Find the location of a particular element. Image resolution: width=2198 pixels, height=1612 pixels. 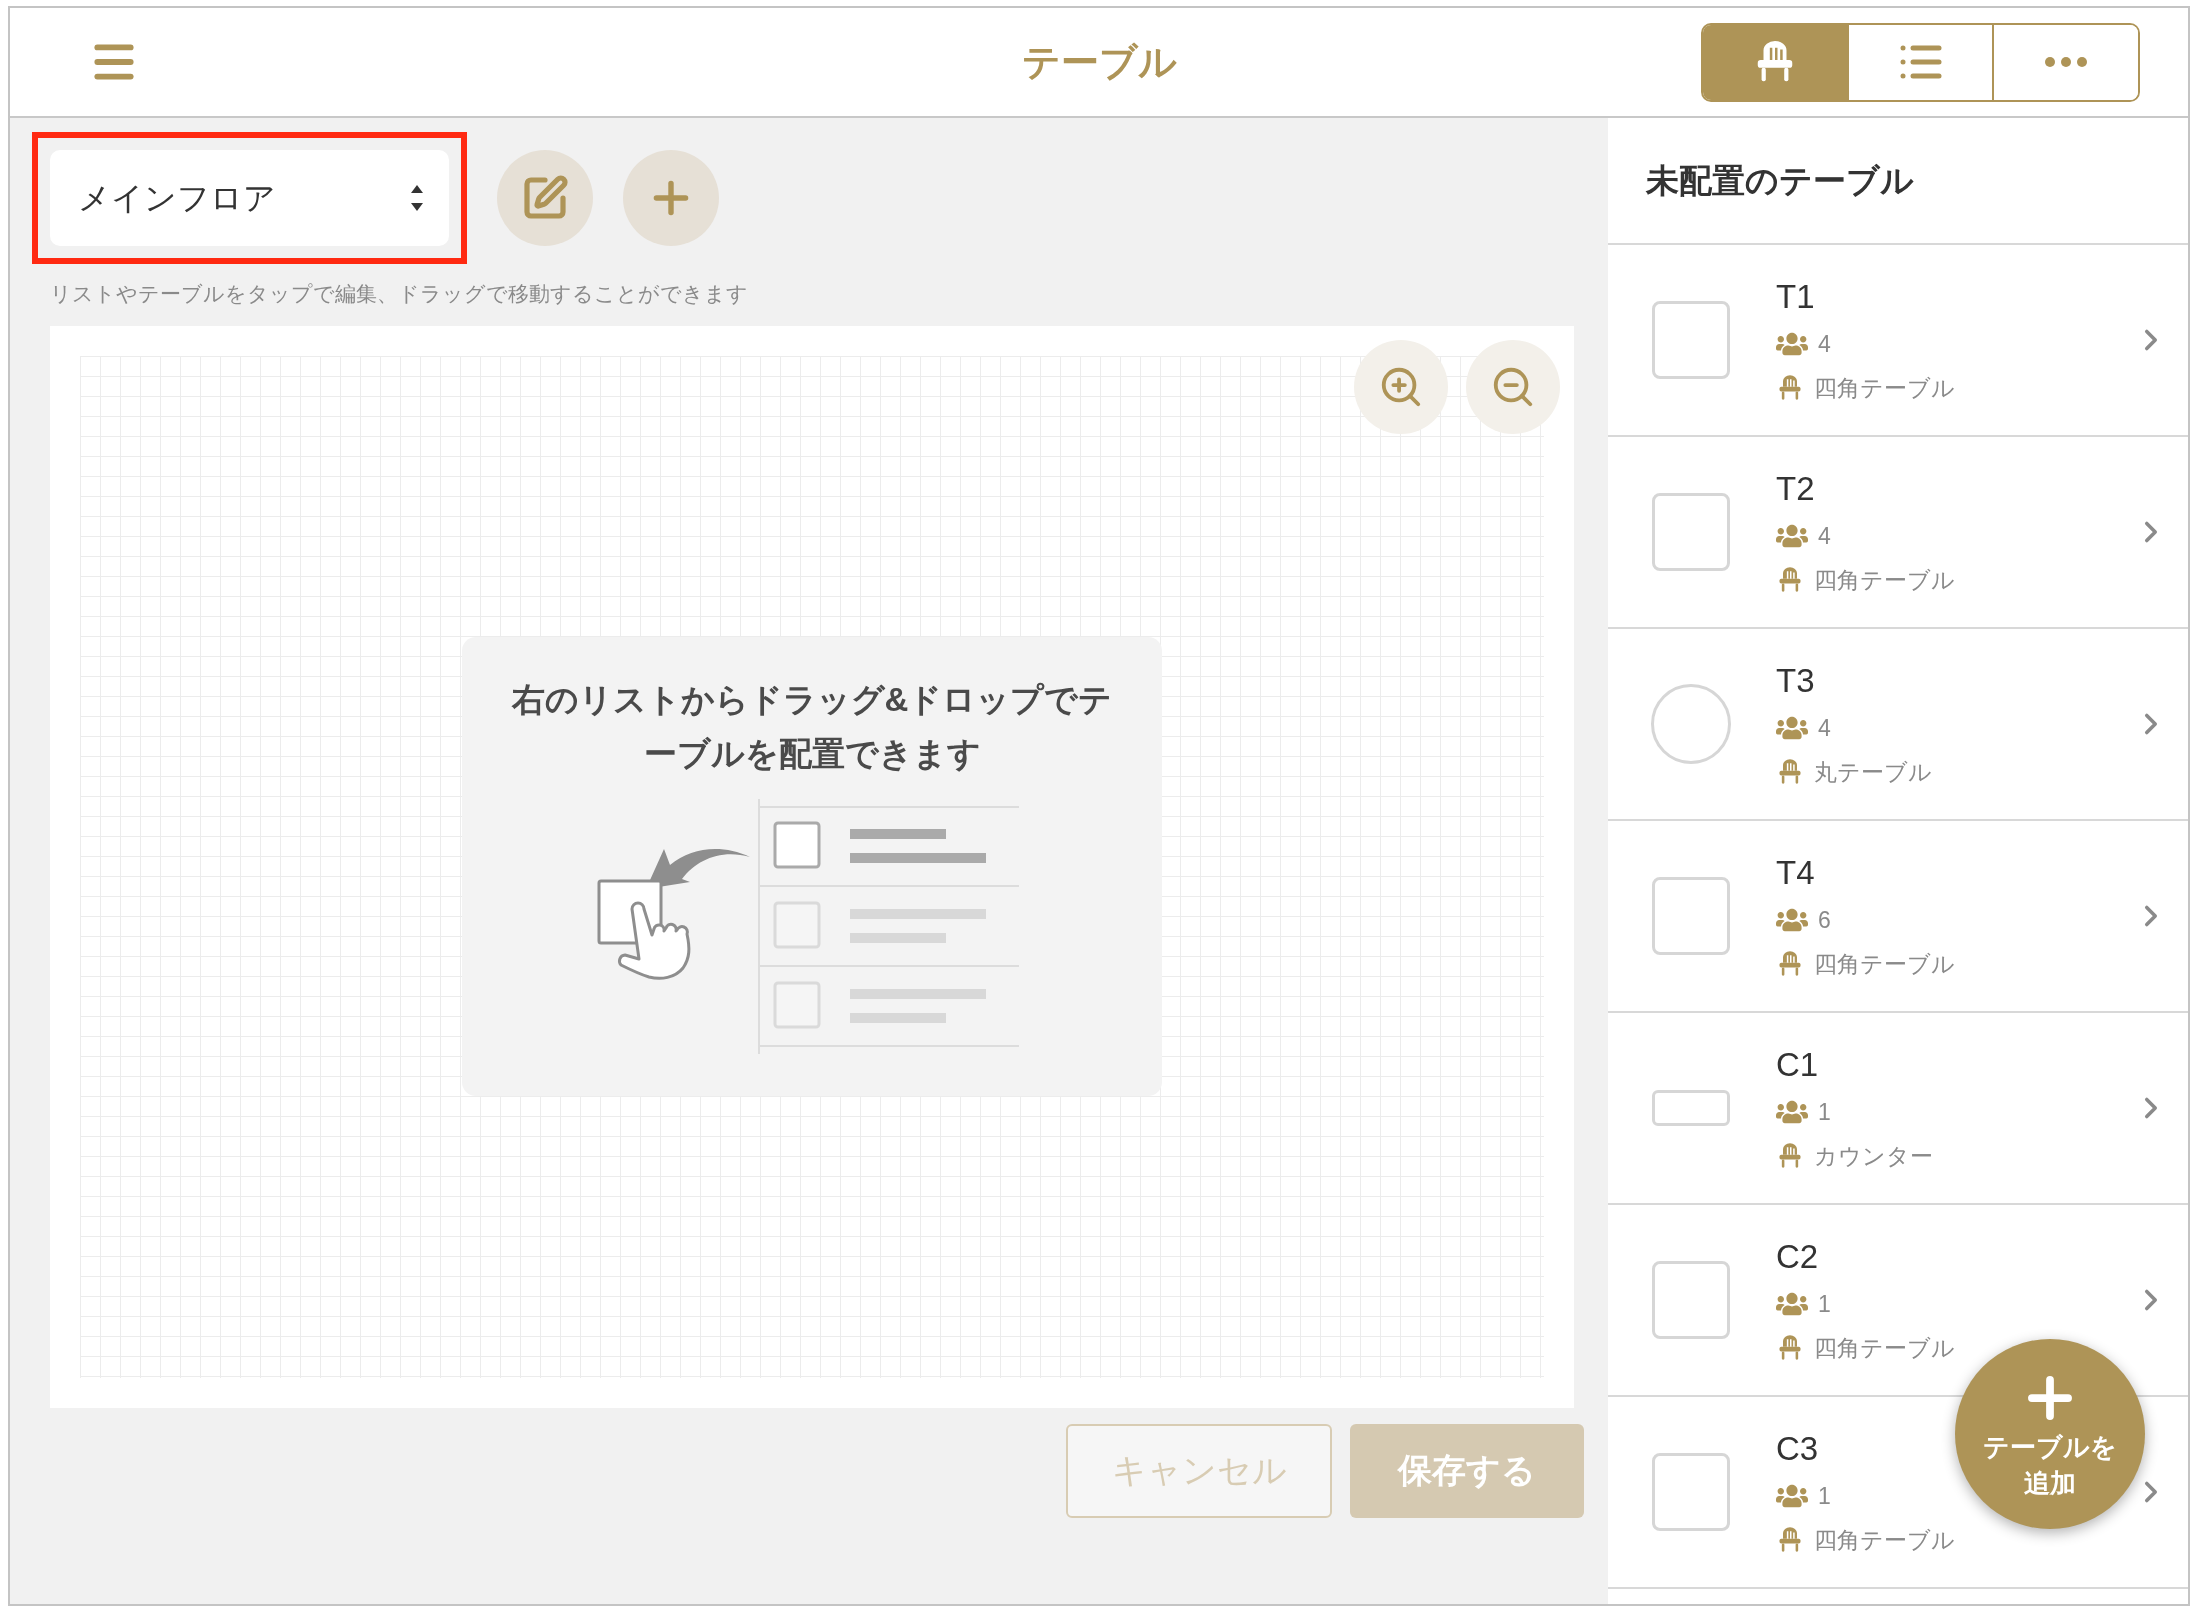

table-name: T2 is located at coordinates (1795, 488).